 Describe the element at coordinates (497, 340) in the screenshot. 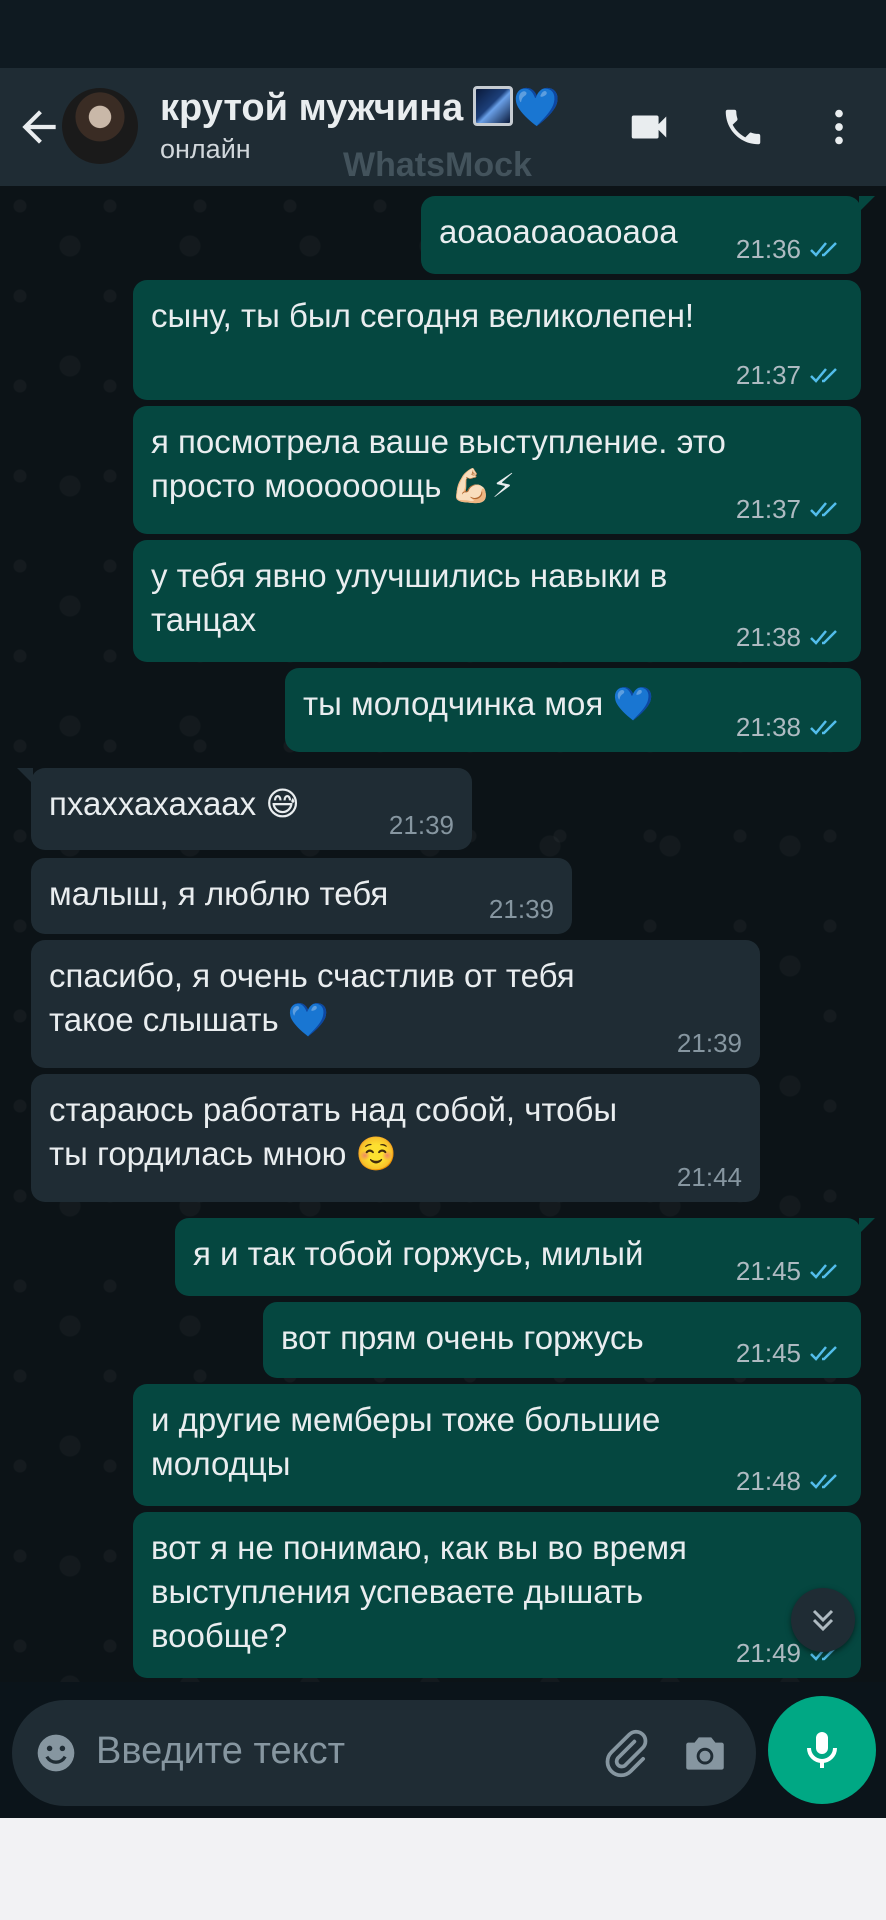

I see `message-bubble-outgoing: сыну, ты был сегодня великолепен! 21:37` at that location.